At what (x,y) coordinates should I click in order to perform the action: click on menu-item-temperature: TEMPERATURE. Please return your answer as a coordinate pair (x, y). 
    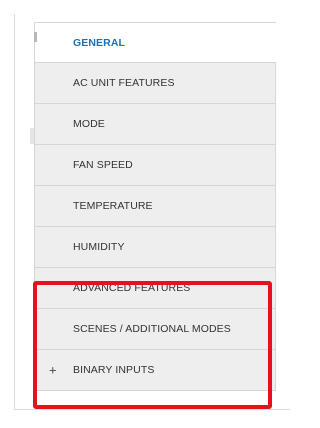
    Looking at the image, I should click on (155, 206).